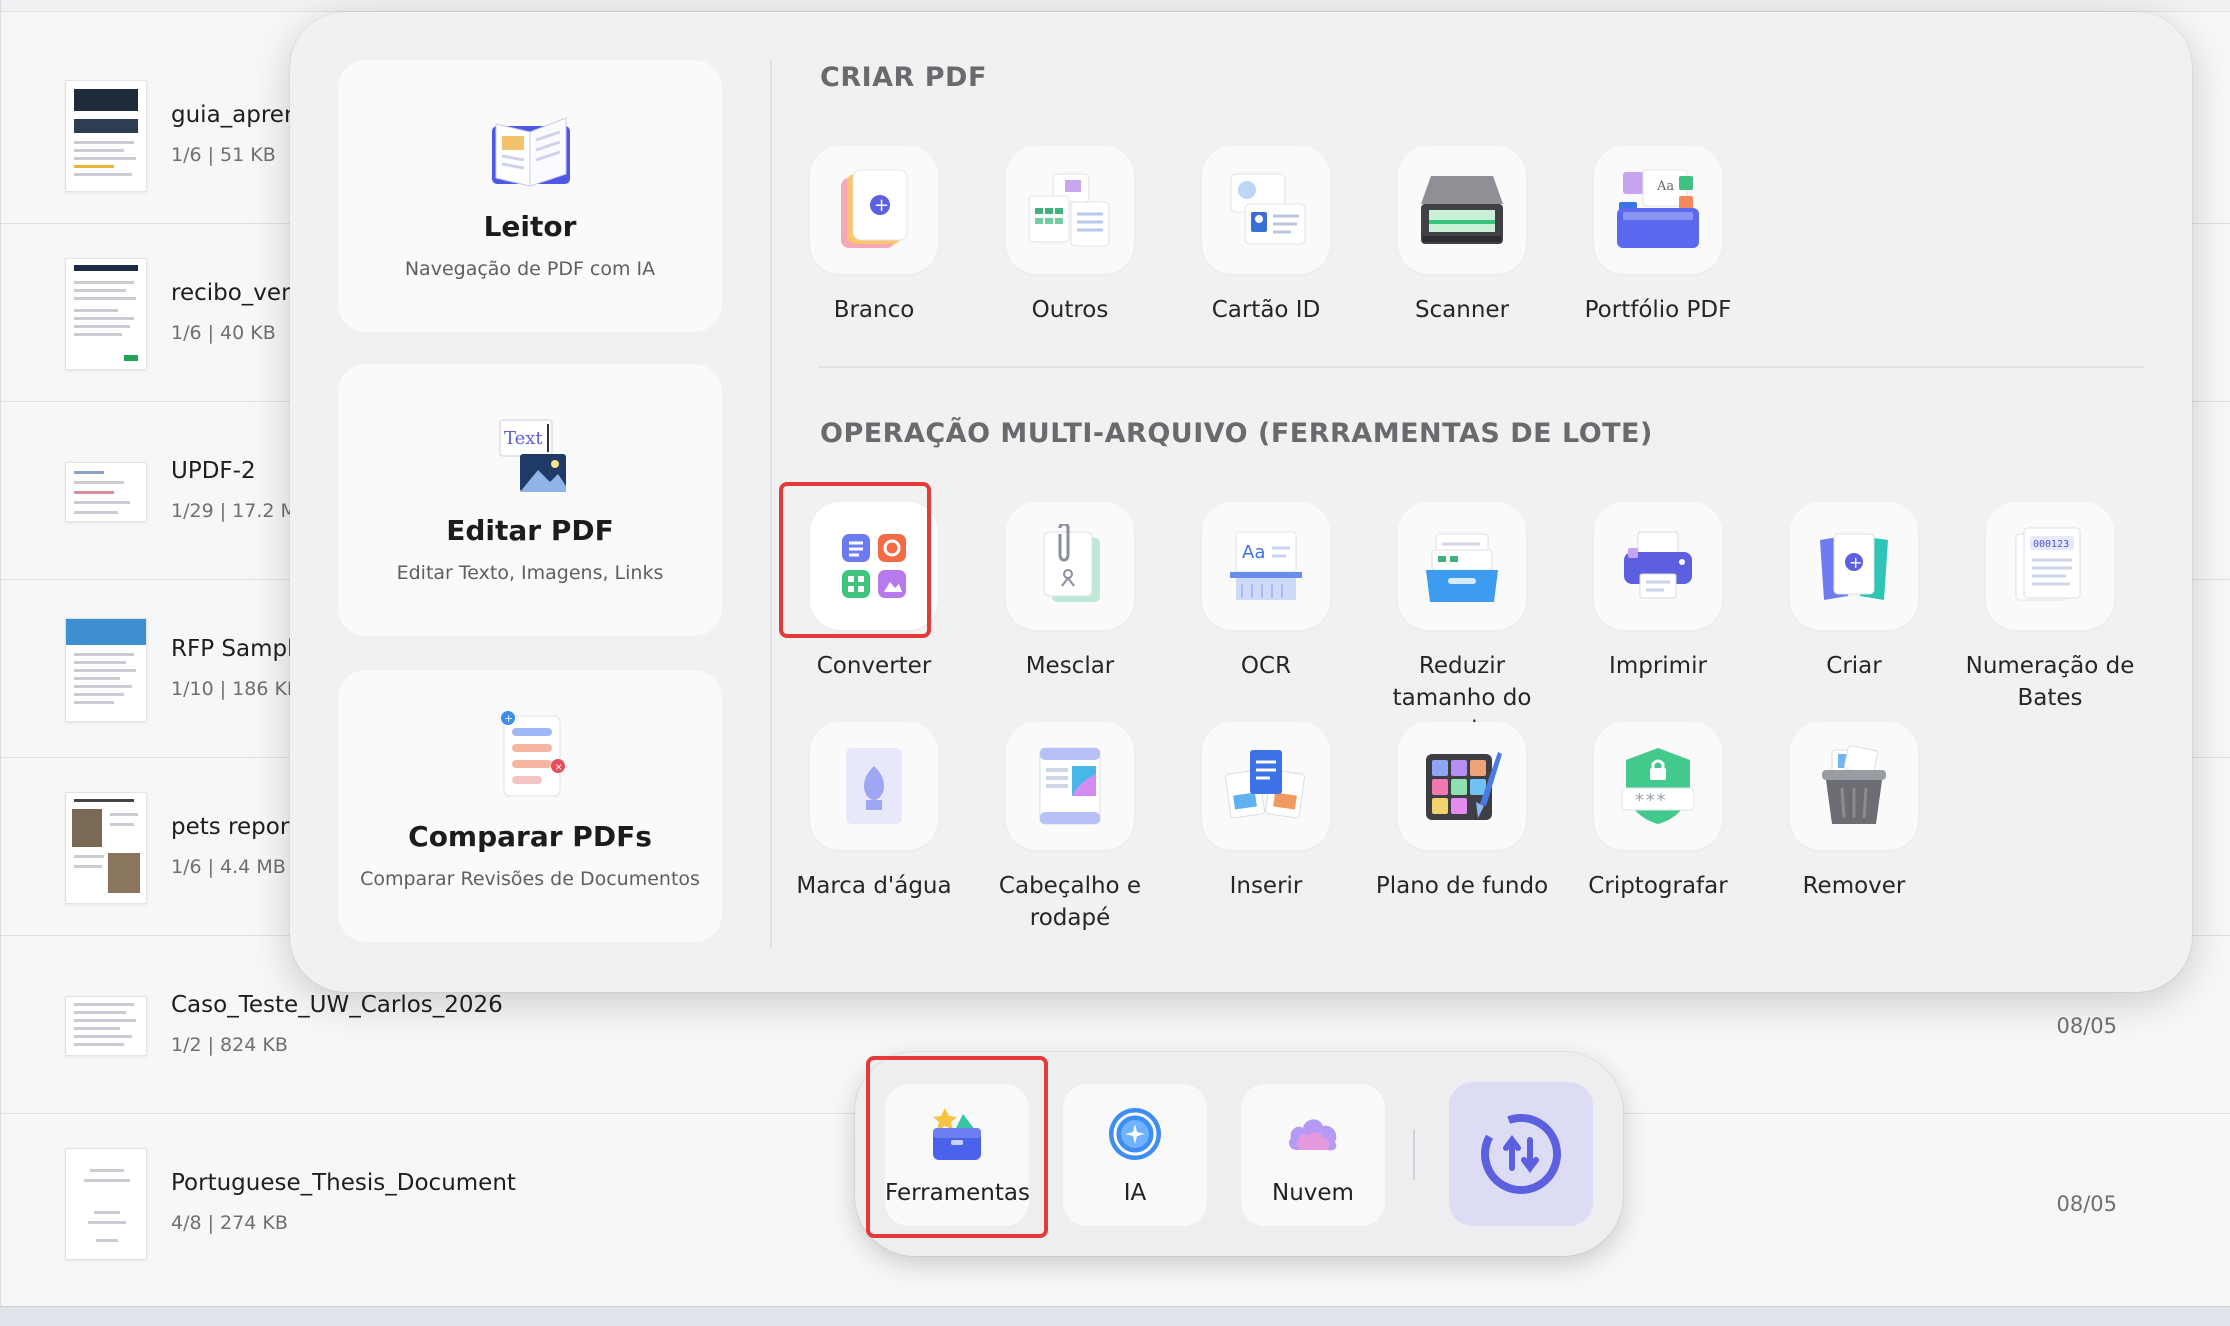 The height and width of the screenshot is (1326, 2230). I want to click on vertical-divider, so click(771, 504).